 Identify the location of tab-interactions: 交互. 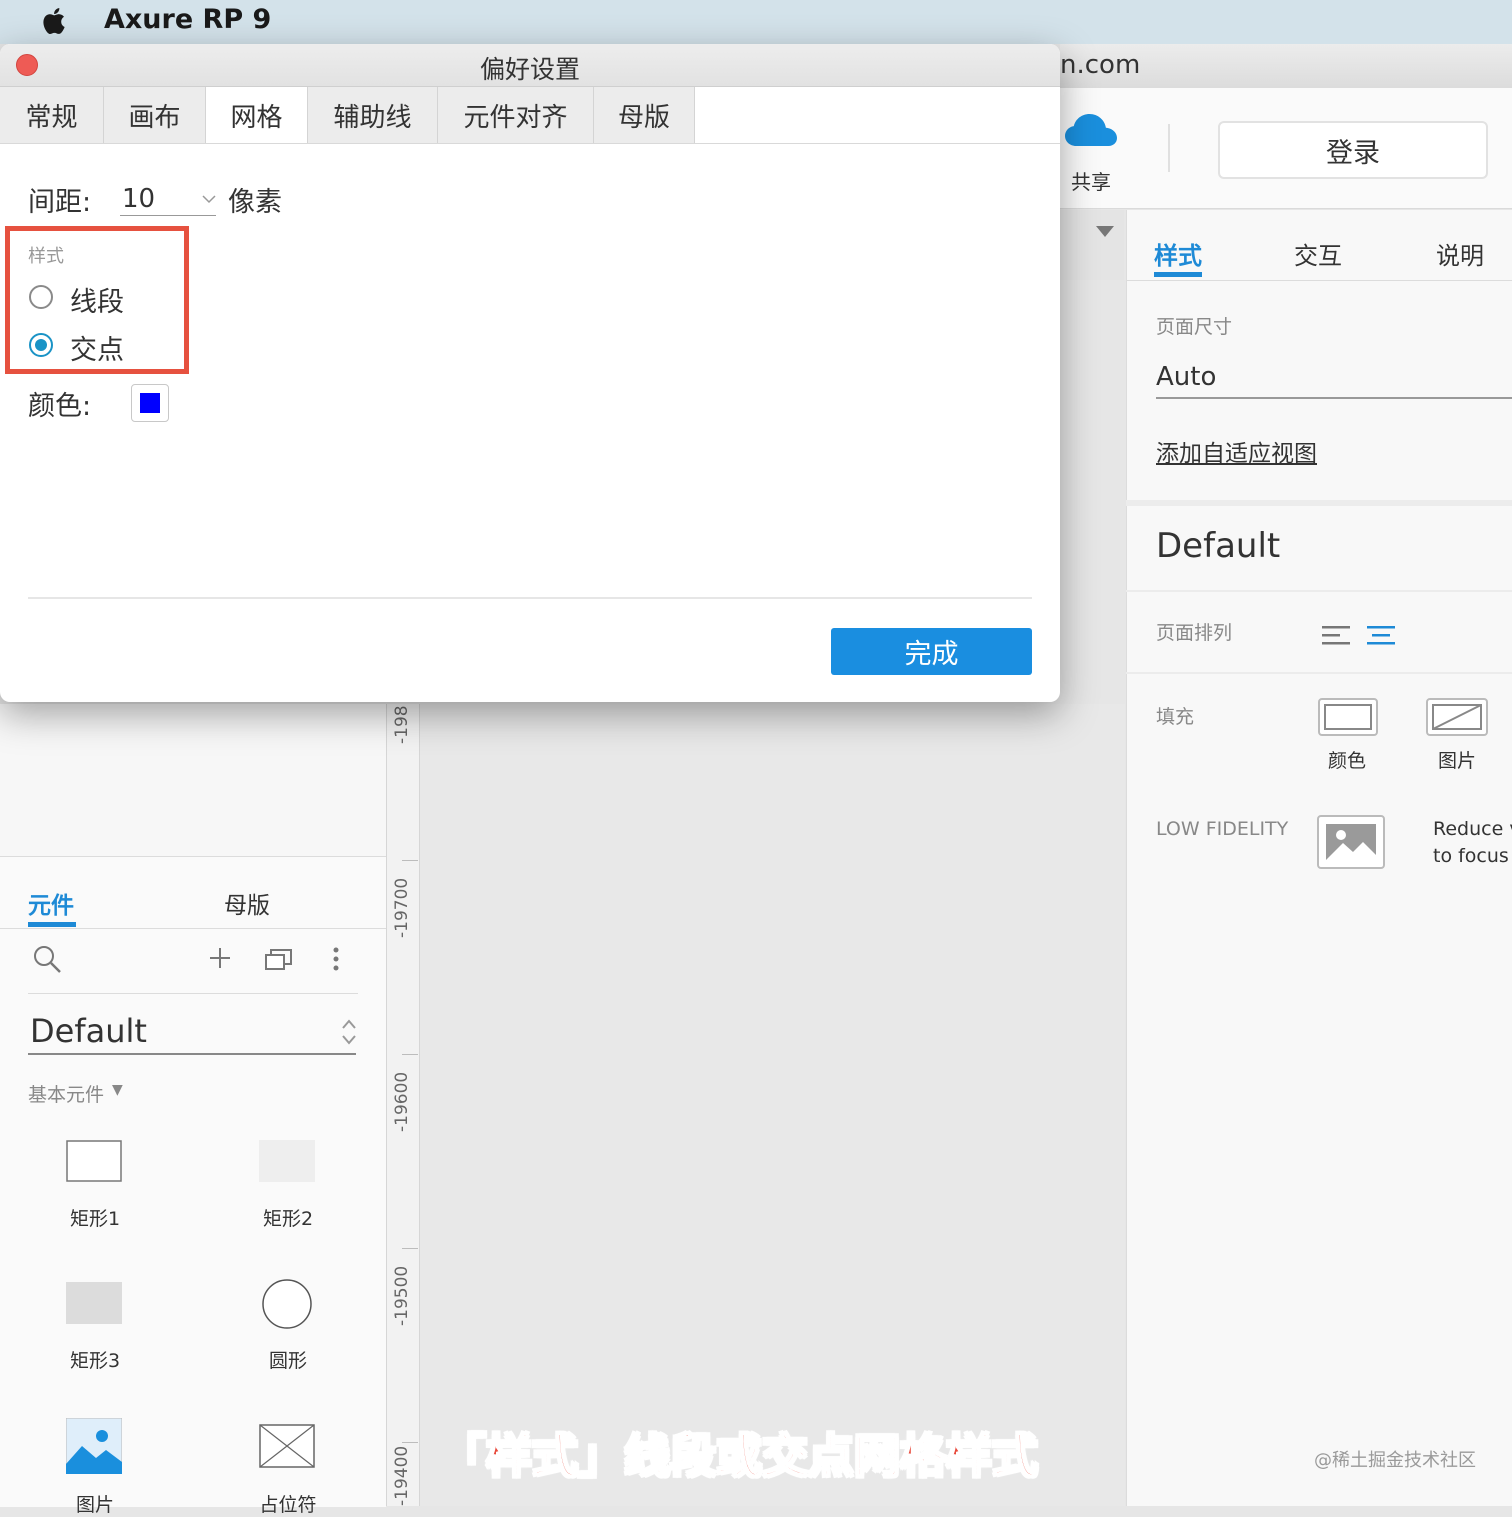
(1318, 253).